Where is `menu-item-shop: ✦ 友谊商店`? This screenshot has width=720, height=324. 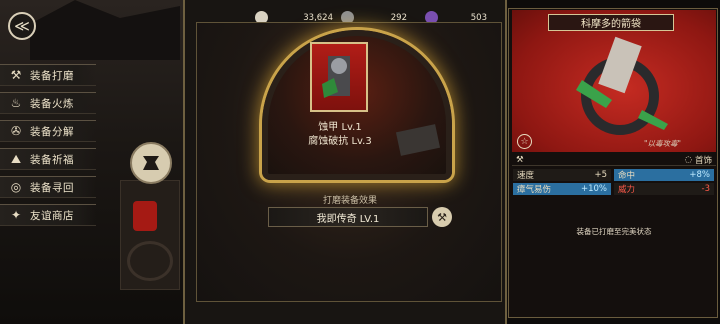 menu-item-shop: ✦ 友谊商店 is located at coordinates (48, 215).